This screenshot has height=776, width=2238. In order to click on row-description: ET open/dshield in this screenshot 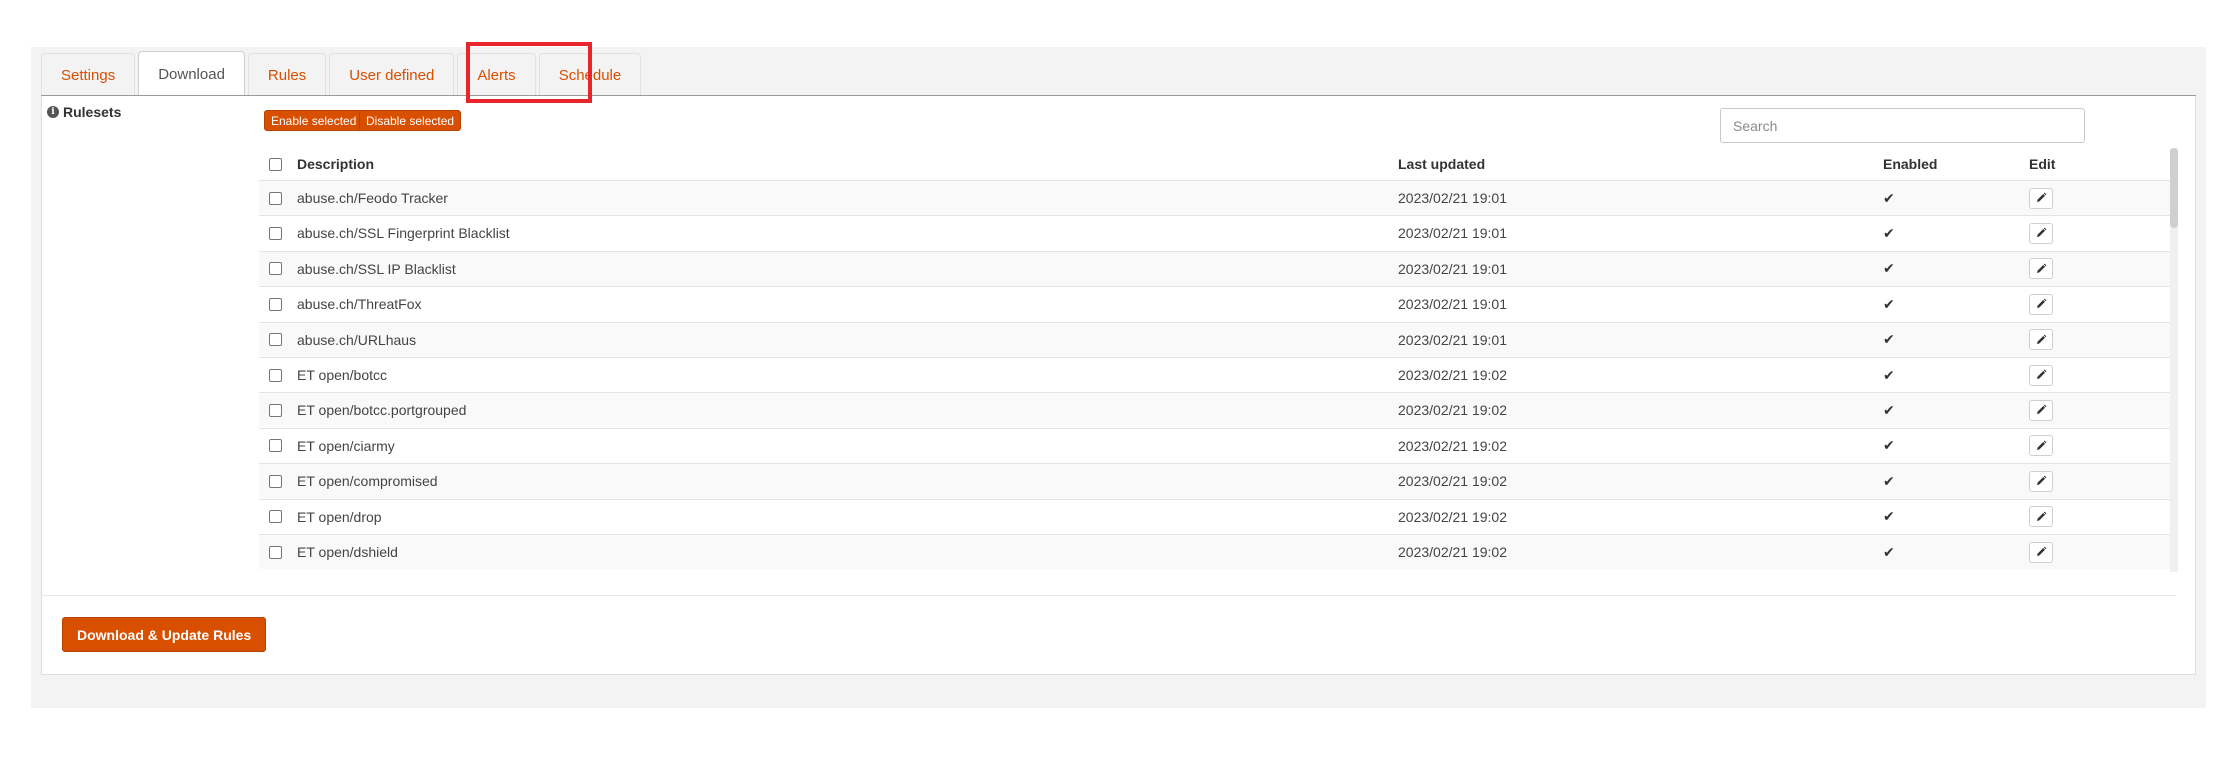, I will do `click(347, 552)`.